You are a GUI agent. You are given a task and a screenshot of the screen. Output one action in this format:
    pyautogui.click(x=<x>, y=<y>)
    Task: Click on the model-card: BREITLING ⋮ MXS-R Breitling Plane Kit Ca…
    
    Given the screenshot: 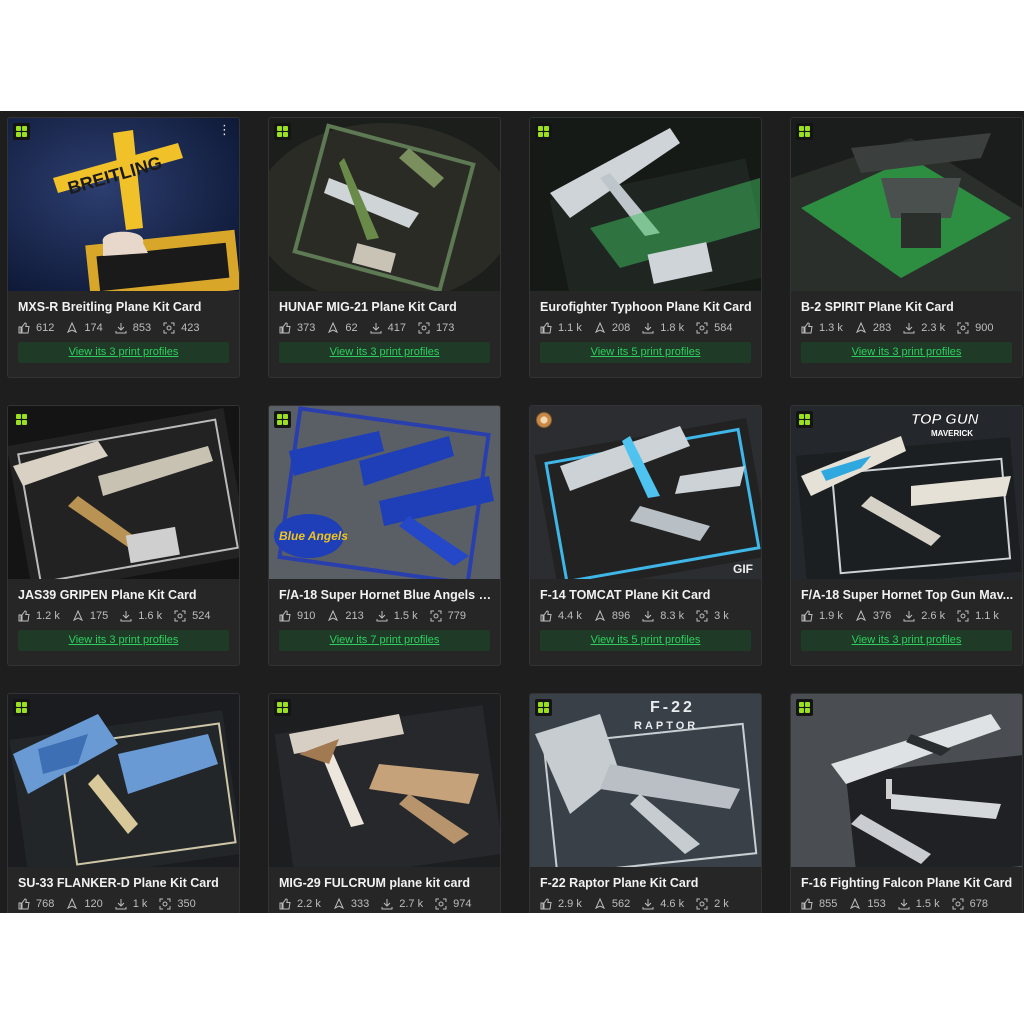 What is the action you would take?
    pyautogui.click(x=123, y=247)
    